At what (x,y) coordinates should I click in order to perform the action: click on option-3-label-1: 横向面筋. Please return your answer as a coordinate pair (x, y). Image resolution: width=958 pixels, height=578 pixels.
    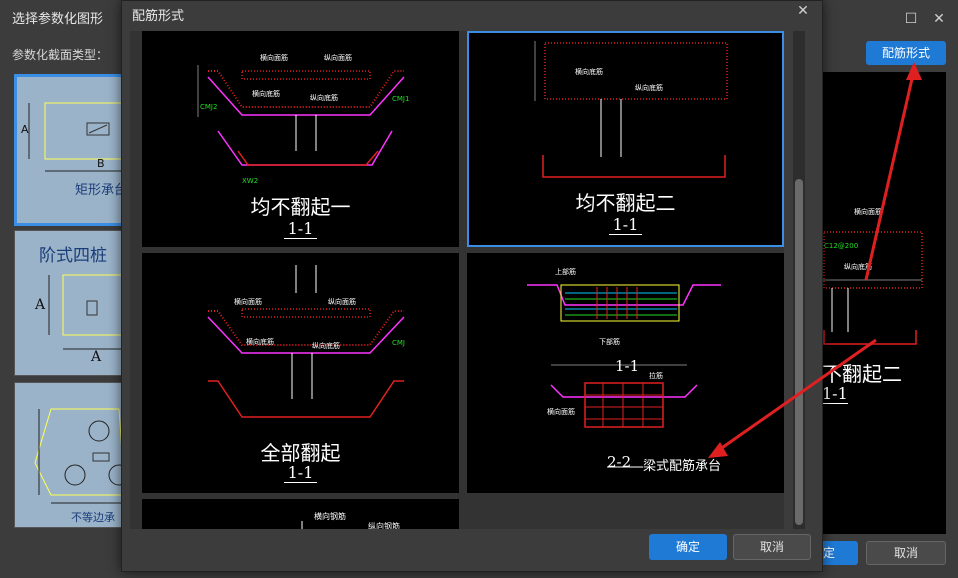
    Looking at the image, I should click on (248, 302).